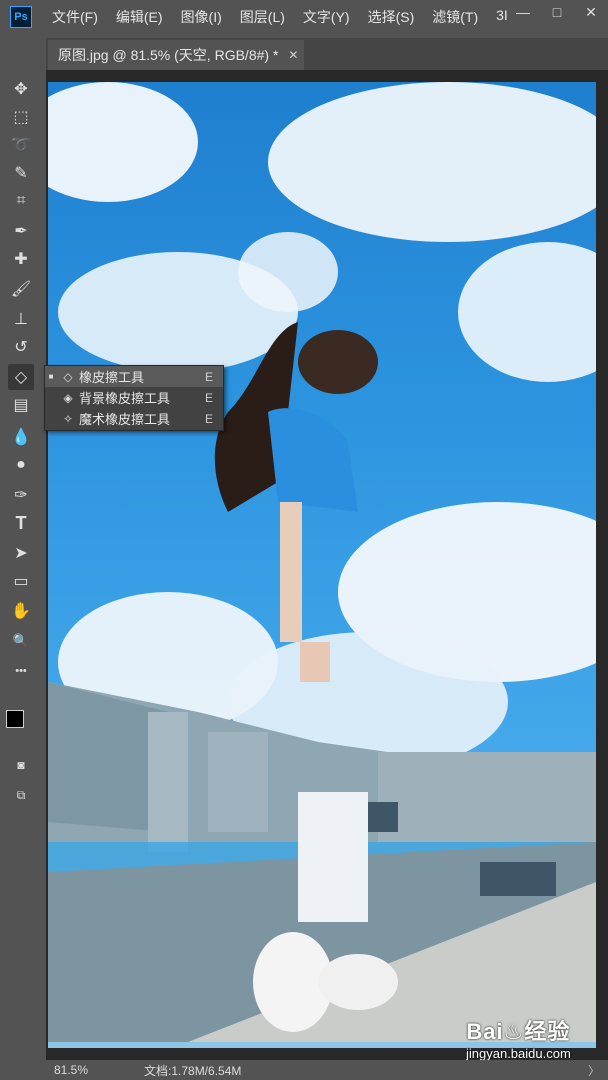 The height and width of the screenshot is (1080, 608). Describe the element at coordinates (591, 12) in the screenshot. I see `close-window-icon: ✕` at that location.